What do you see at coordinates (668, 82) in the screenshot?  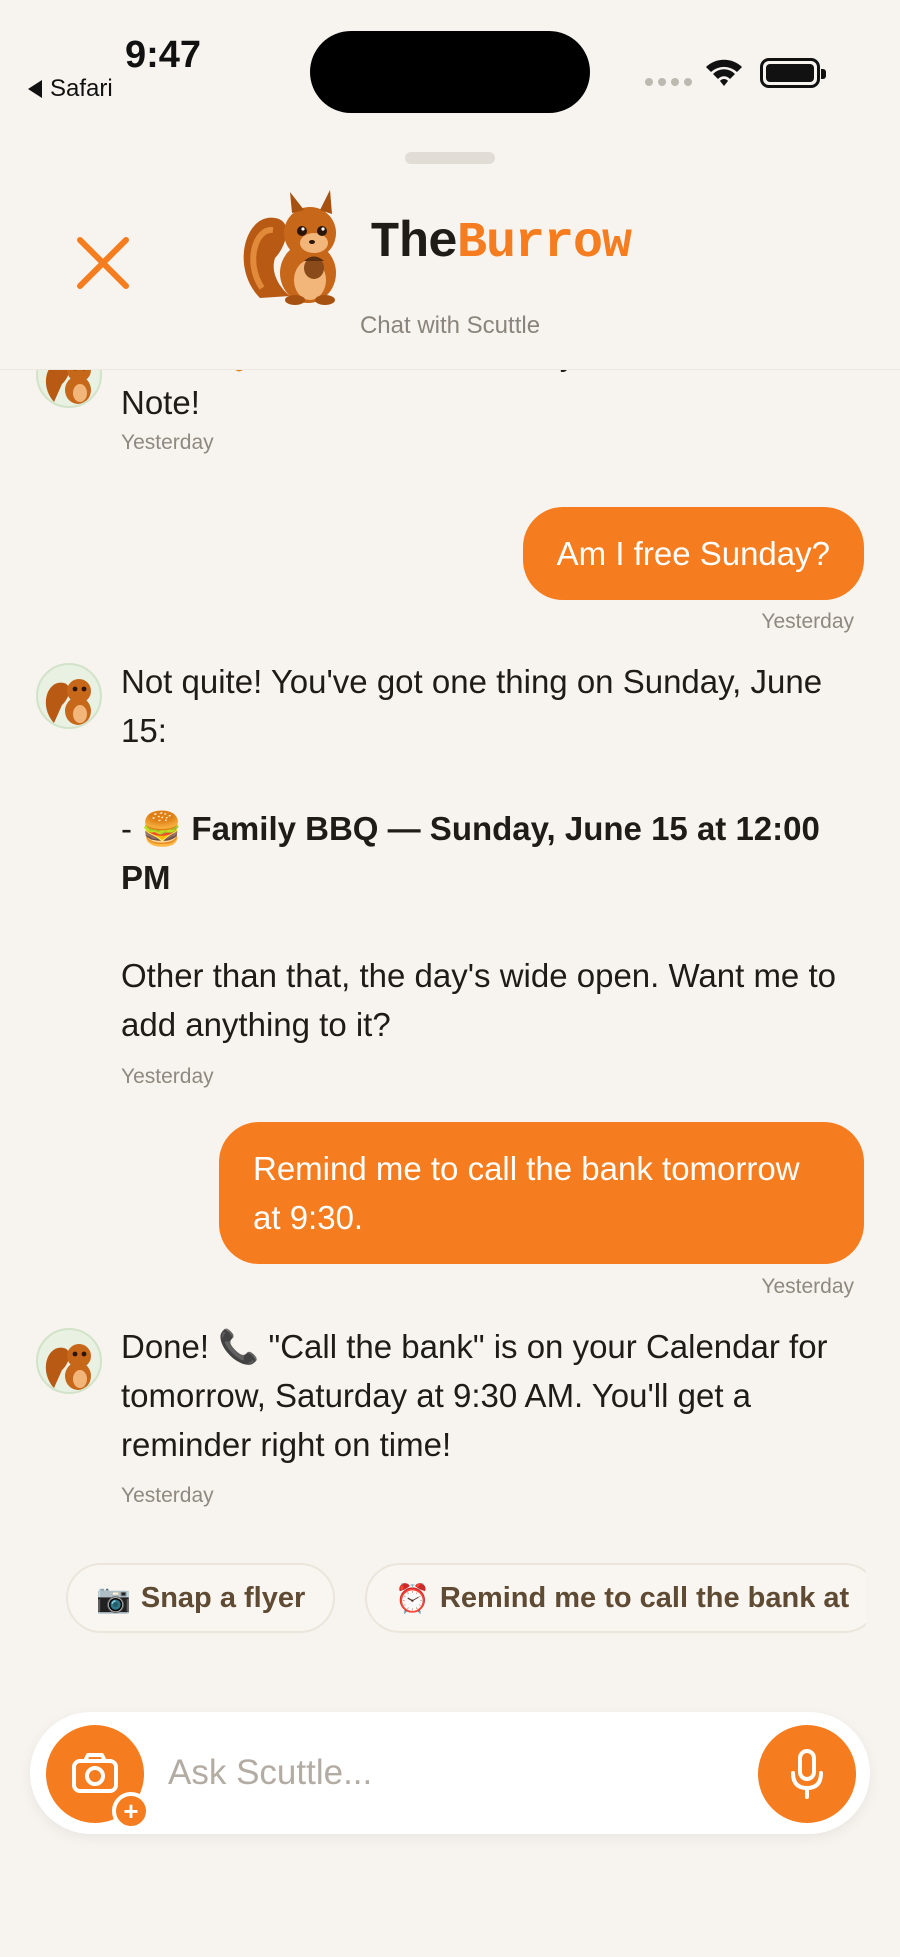 I see `cellular-signal-icon` at bounding box center [668, 82].